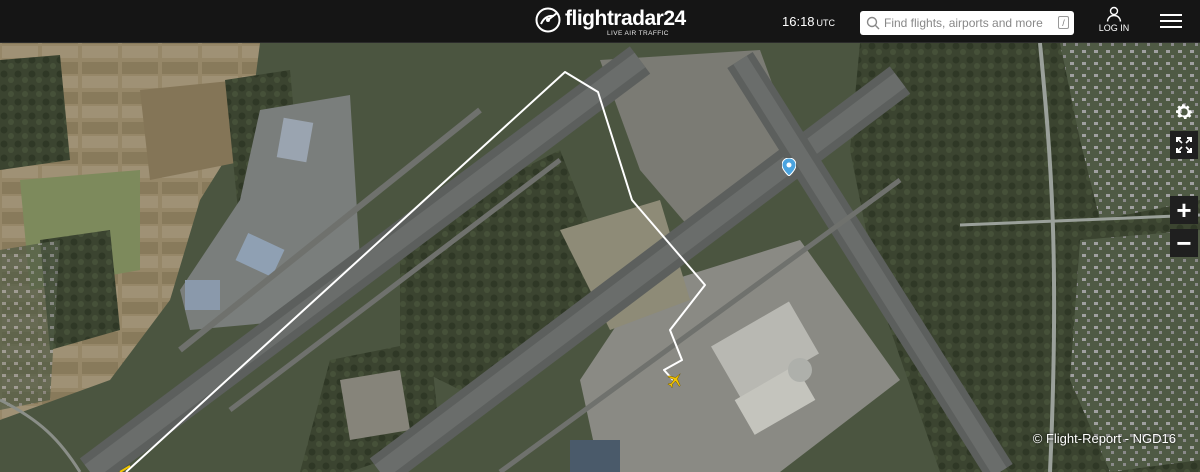  Describe the element at coordinates (1063, 22) in the screenshot. I see `search-shortcut-hint: /` at that location.